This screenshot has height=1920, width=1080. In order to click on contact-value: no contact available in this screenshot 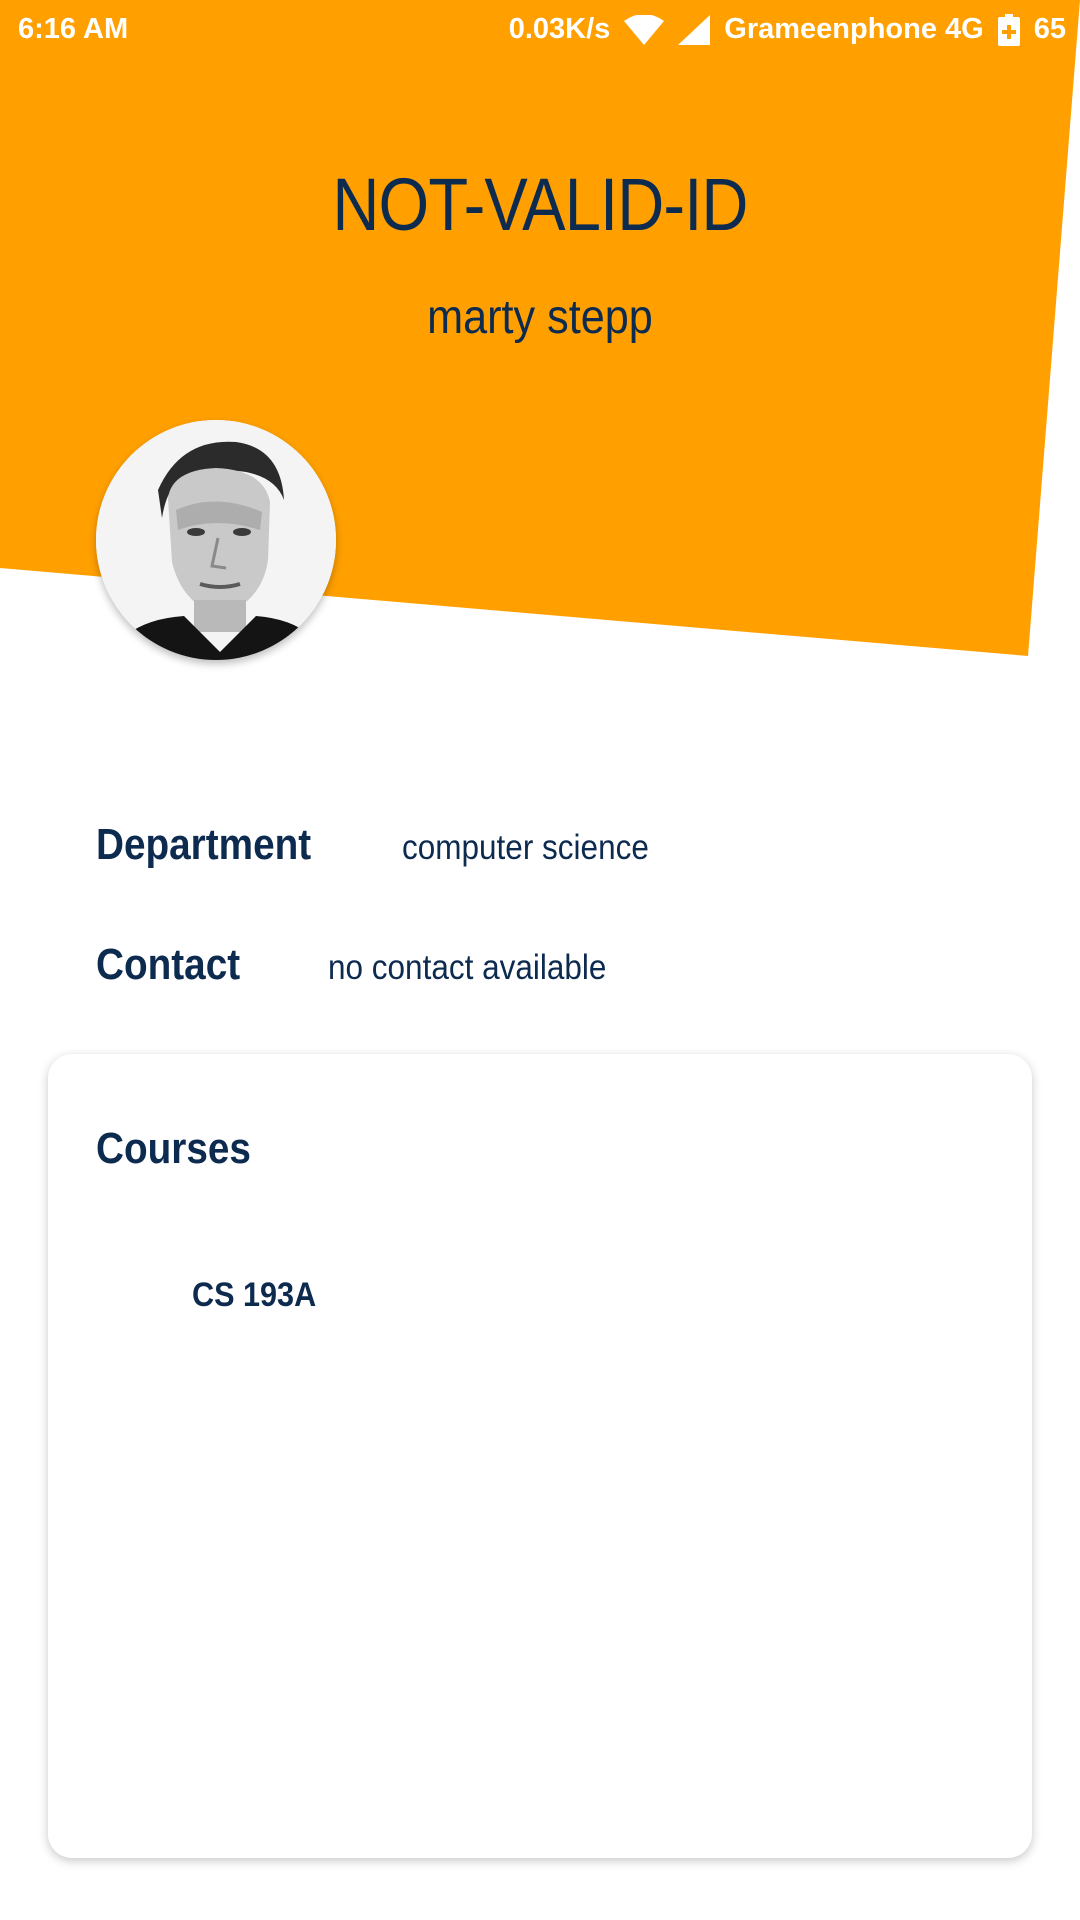, I will do `click(467, 967)`.